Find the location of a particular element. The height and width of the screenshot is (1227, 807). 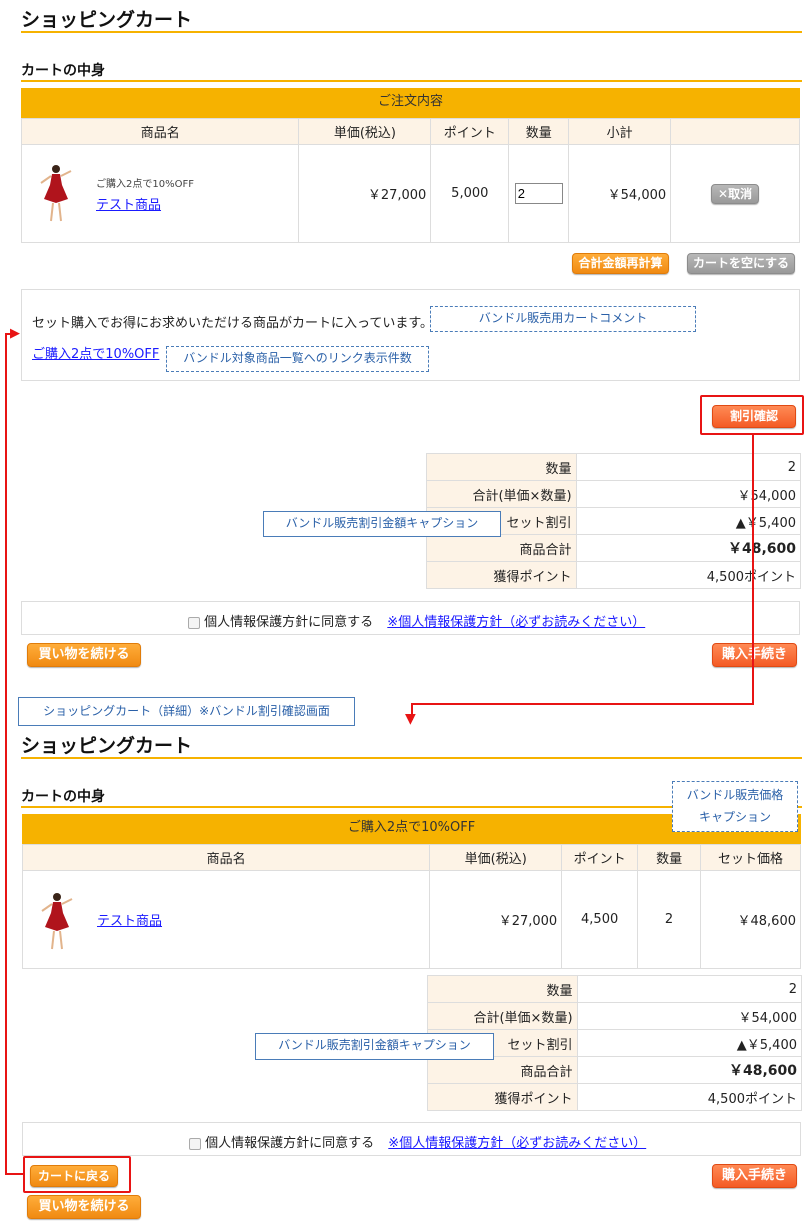

detail-section-title: カートの中身 is located at coordinates (63, 797).